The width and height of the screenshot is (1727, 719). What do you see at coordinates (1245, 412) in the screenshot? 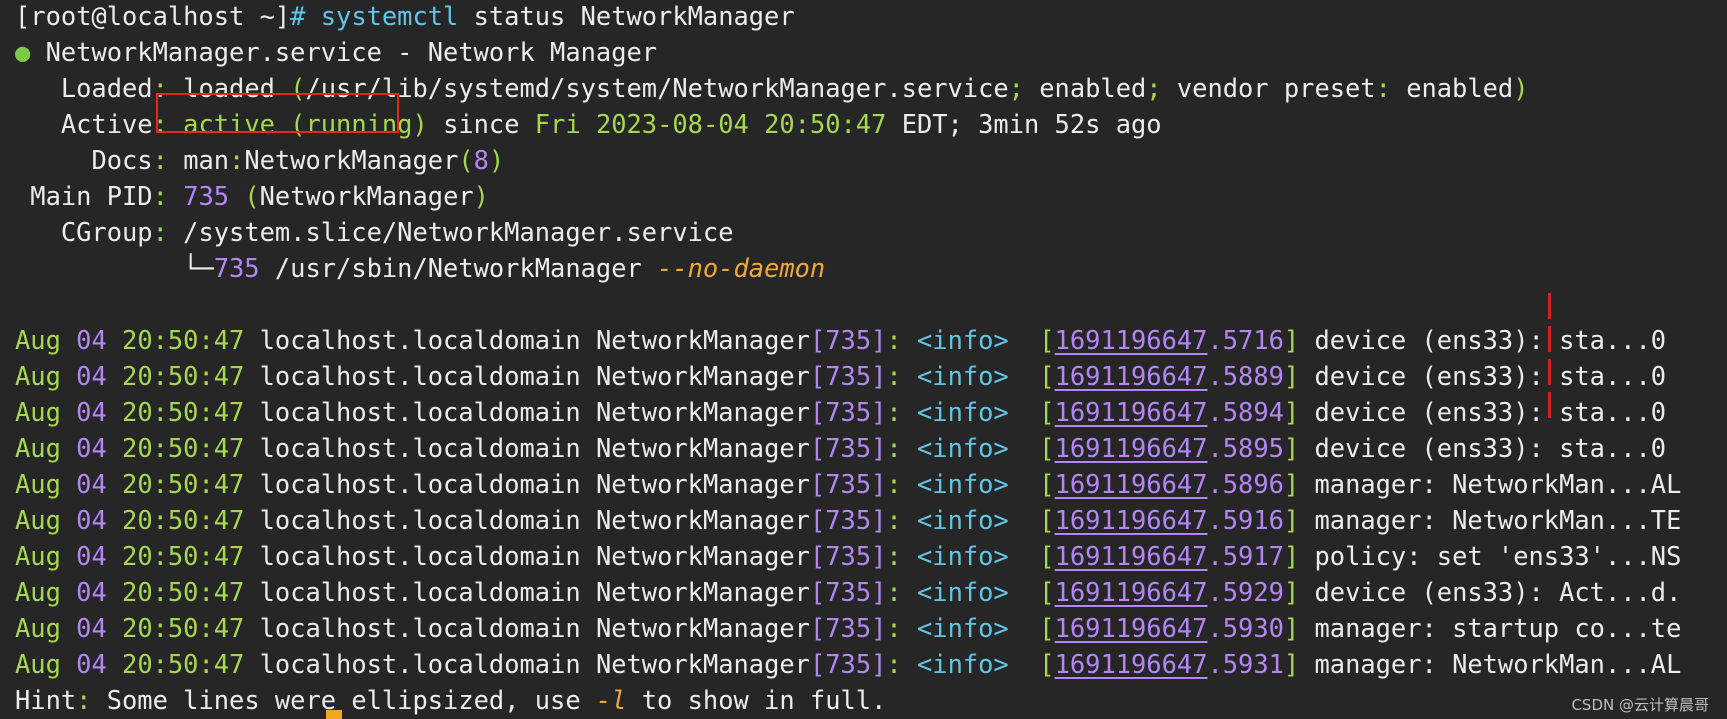
I see `log-ts-frac: .5894` at bounding box center [1245, 412].